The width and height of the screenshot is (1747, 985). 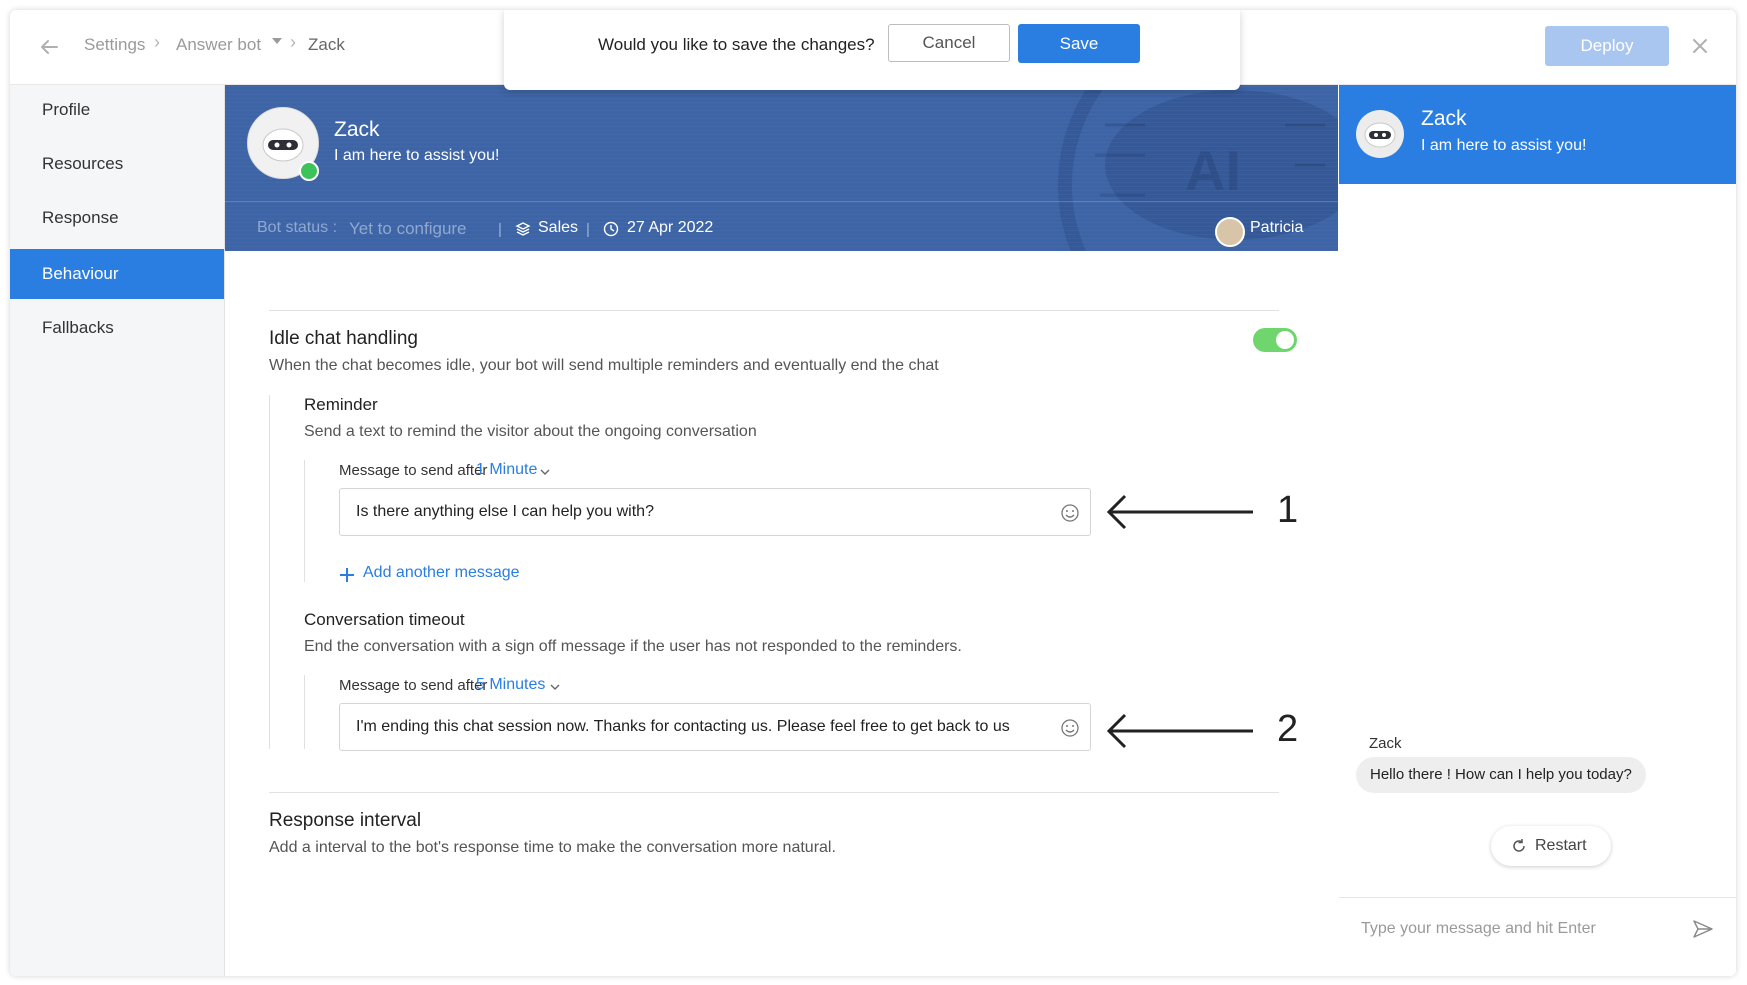 What do you see at coordinates (304, 712) in the screenshot?
I see `timeout-rail` at bounding box center [304, 712].